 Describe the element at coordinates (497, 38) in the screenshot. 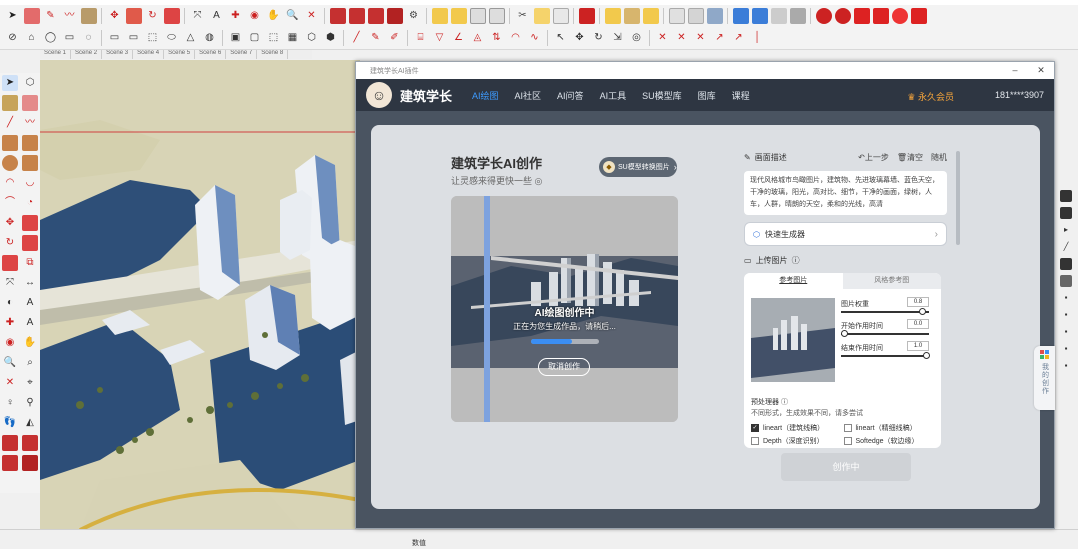

I see `arrows-icon: ⇅` at that location.